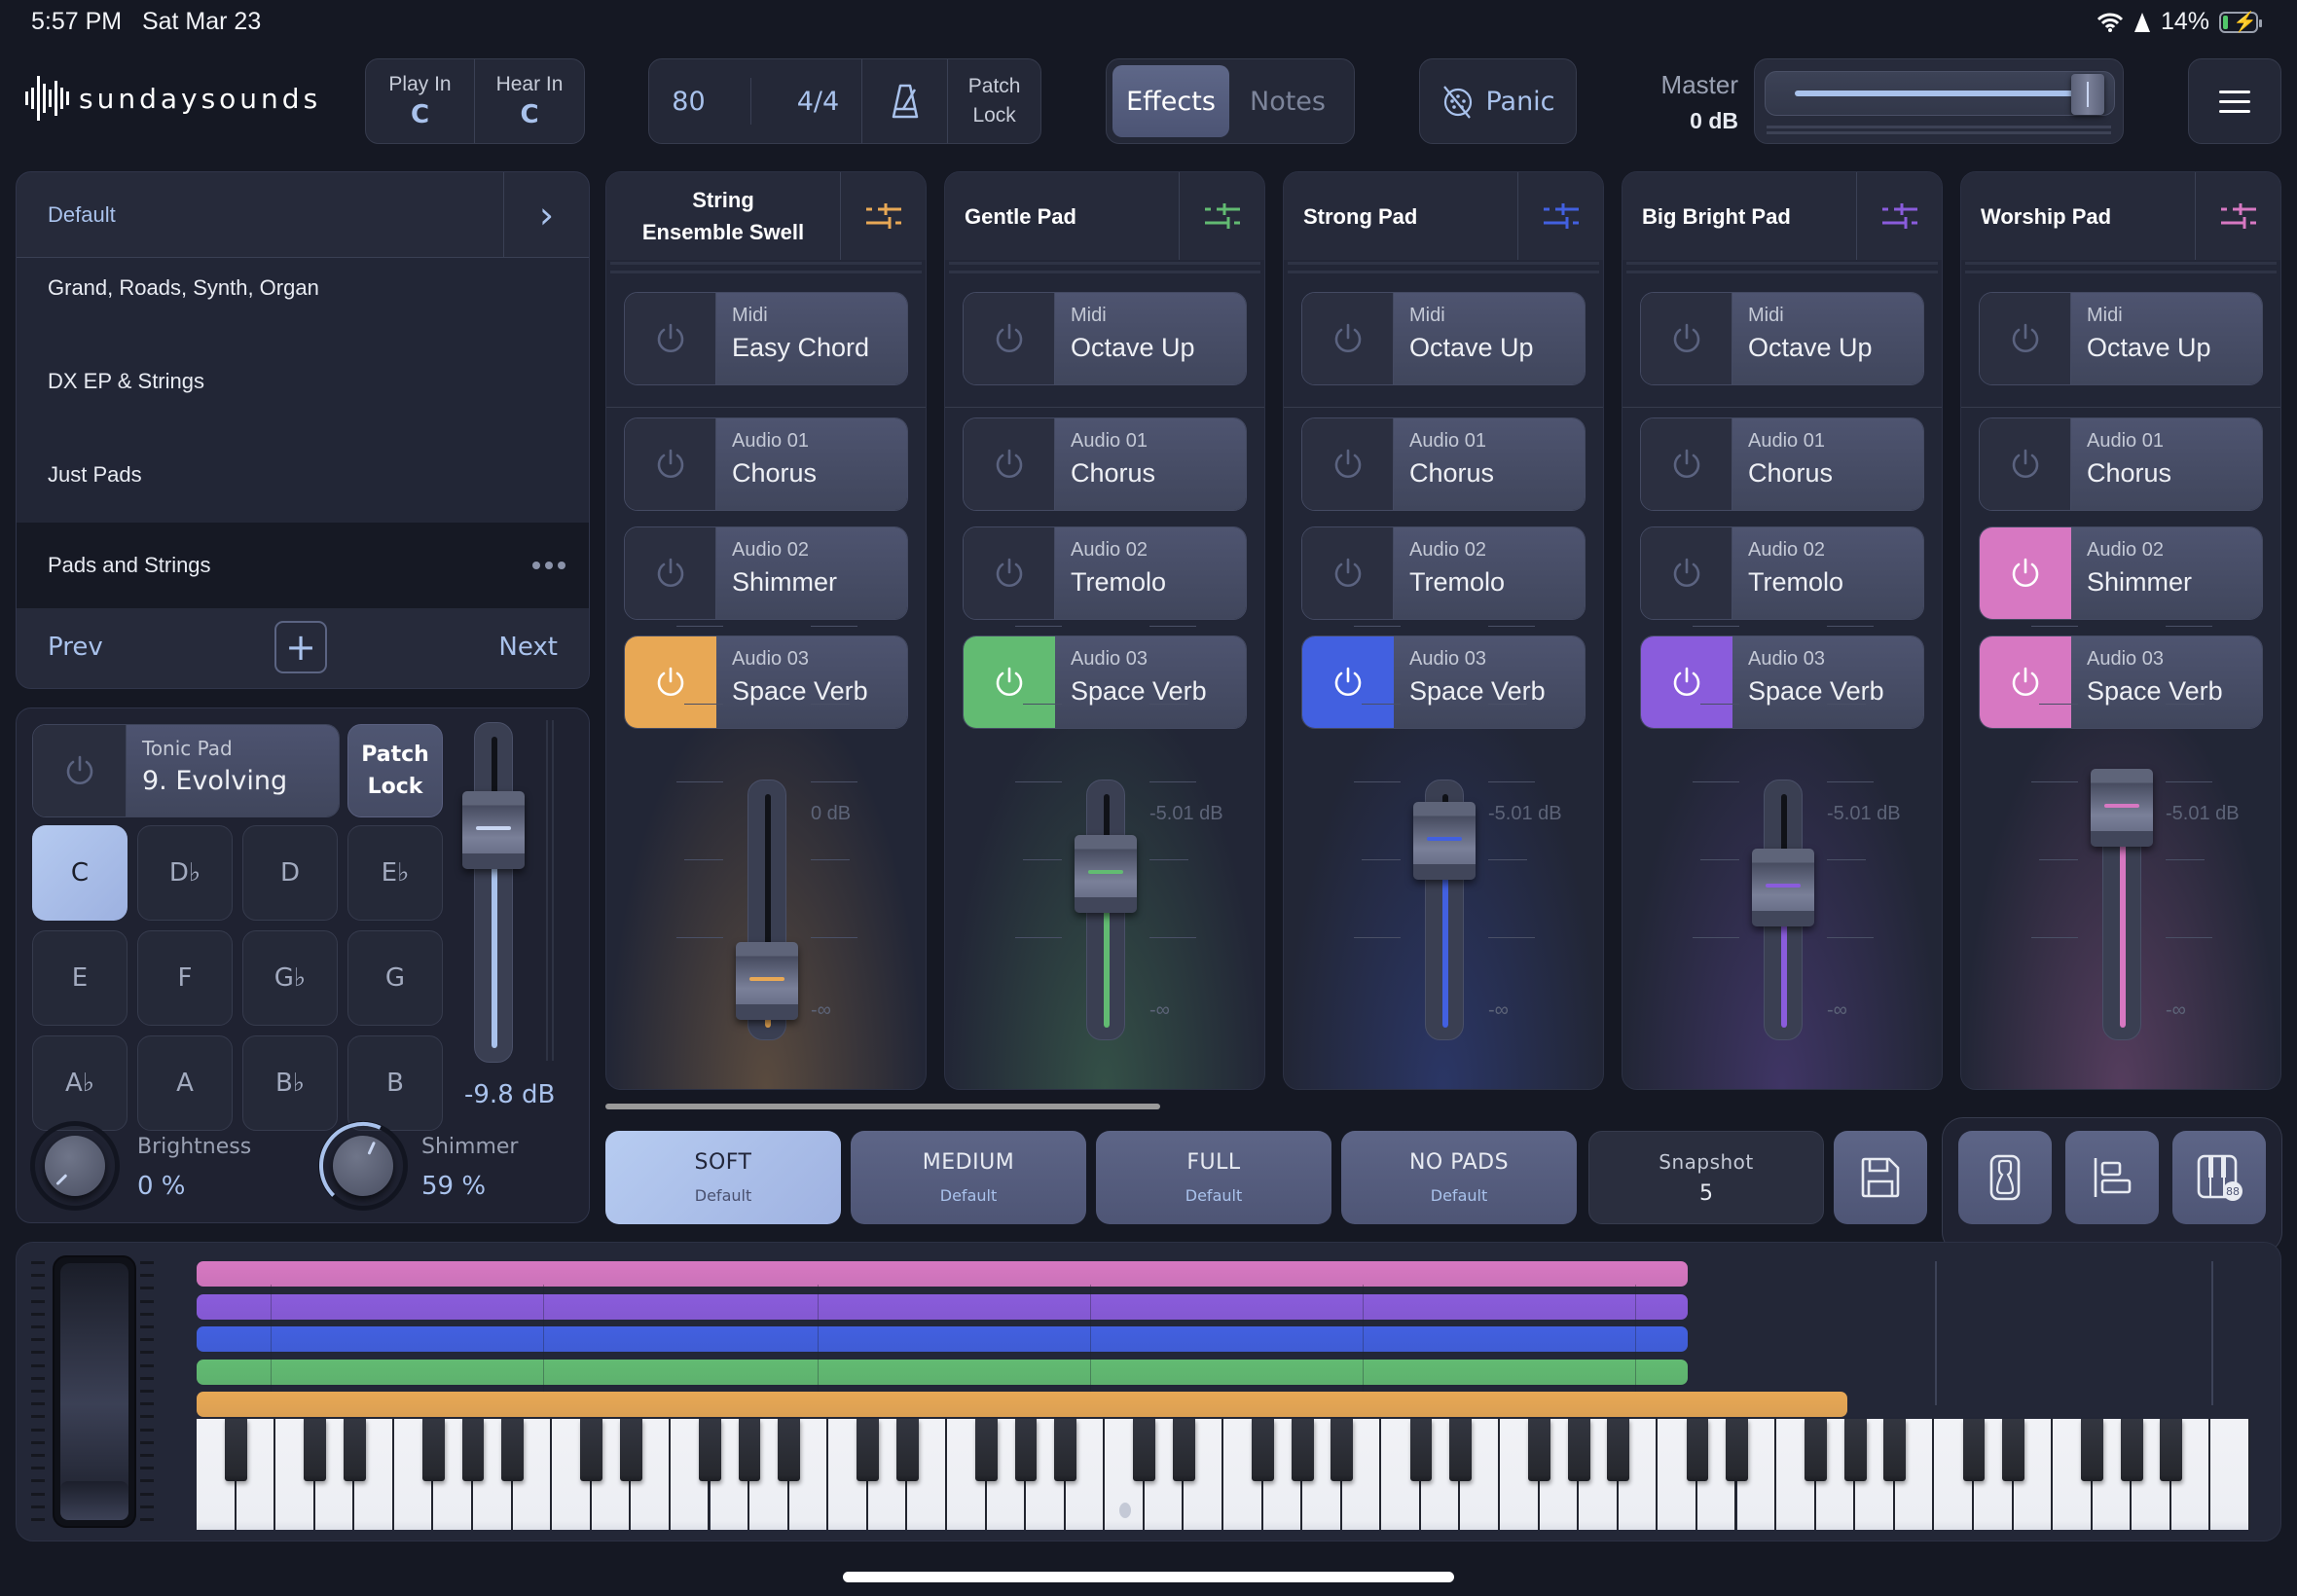 This screenshot has width=2297, height=1596. I want to click on tonic-power-button, so click(80, 770).